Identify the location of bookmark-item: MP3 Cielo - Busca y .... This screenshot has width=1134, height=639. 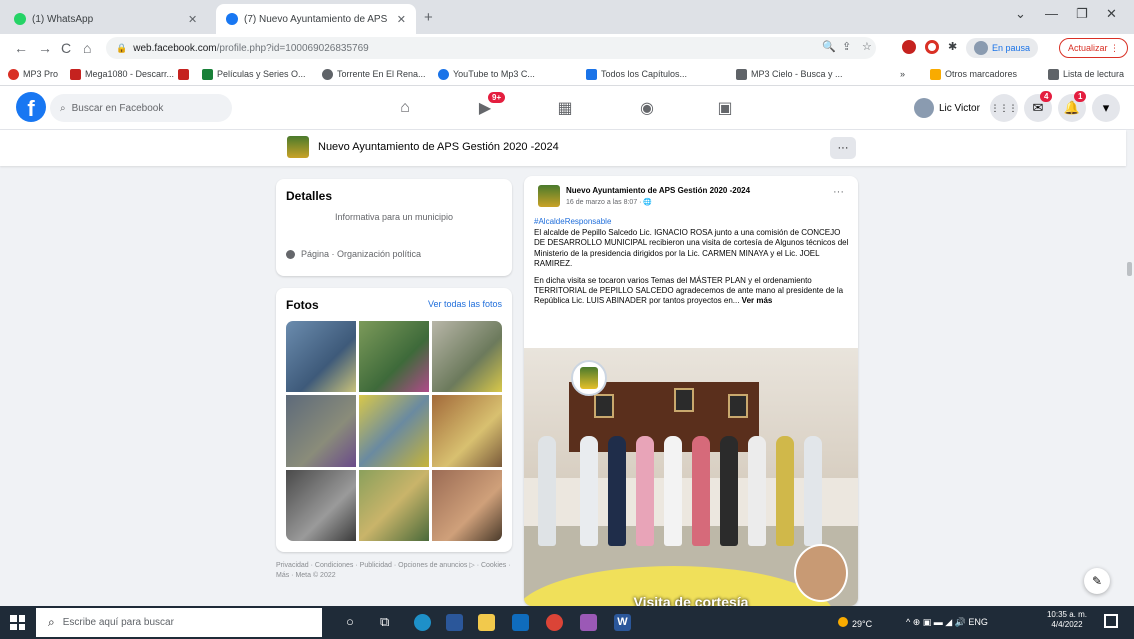
(789, 74).